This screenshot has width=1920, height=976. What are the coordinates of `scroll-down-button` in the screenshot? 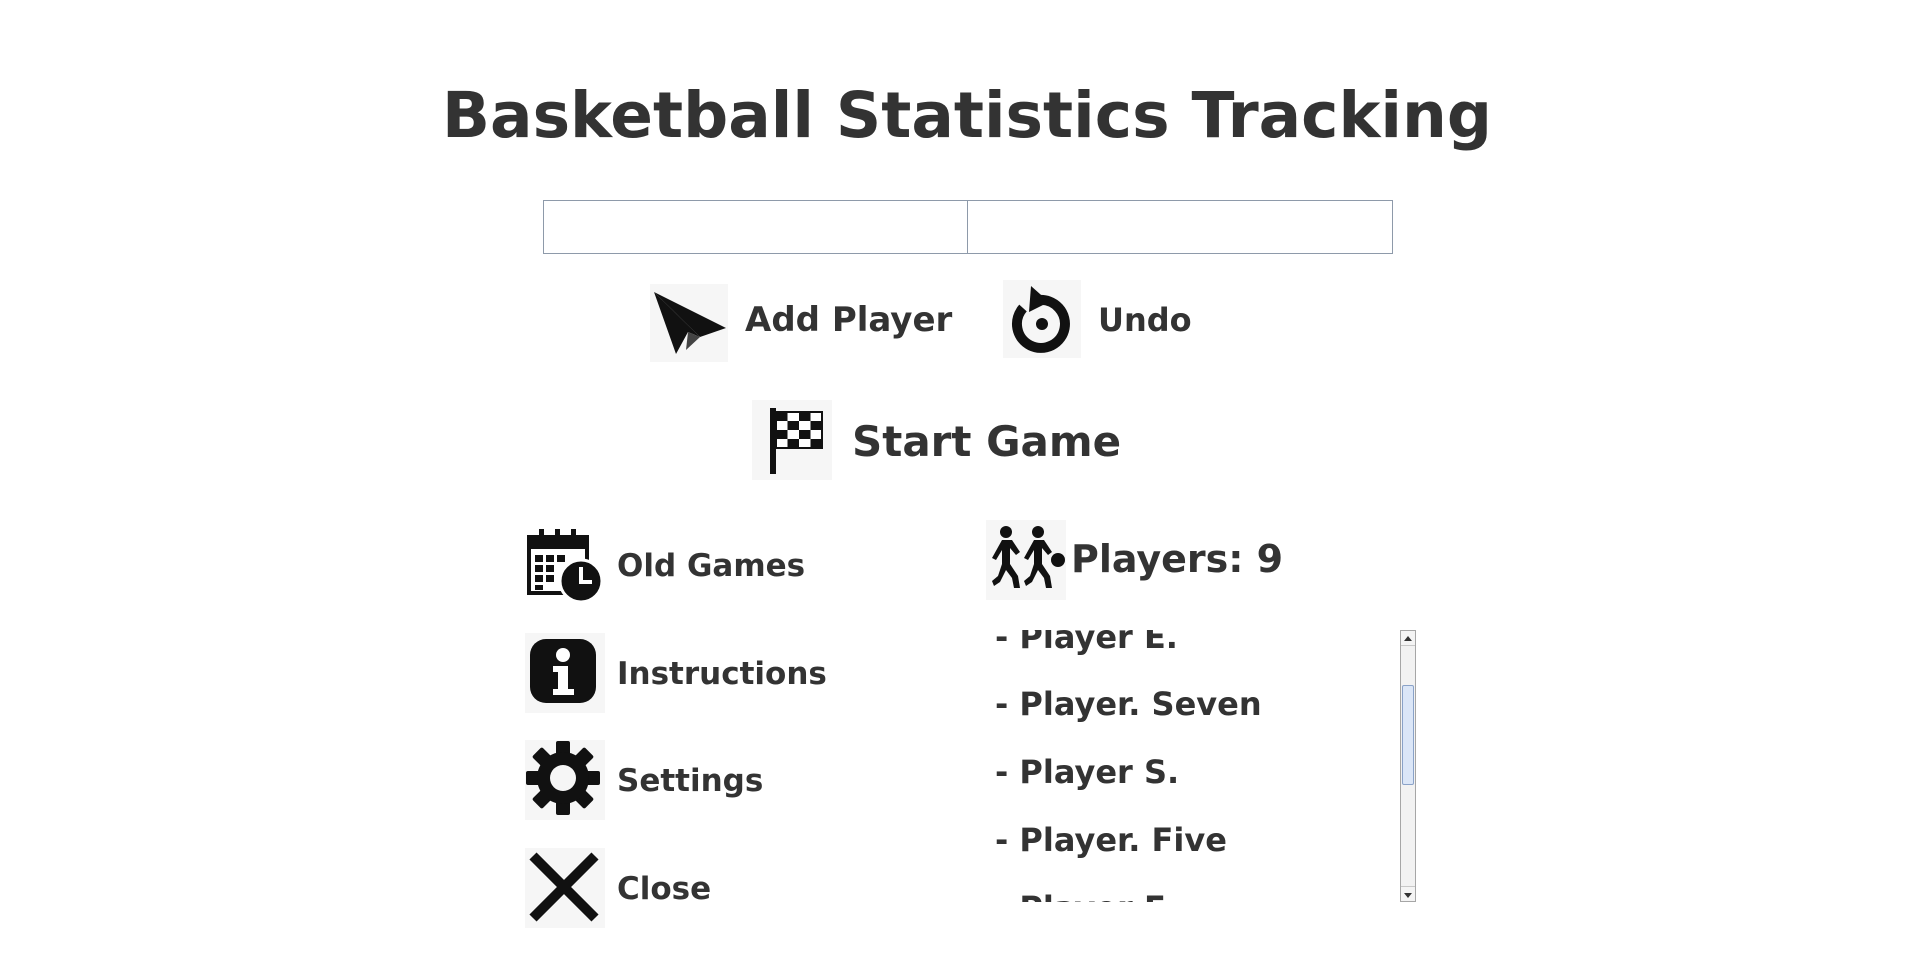 It's located at (1408, 893).